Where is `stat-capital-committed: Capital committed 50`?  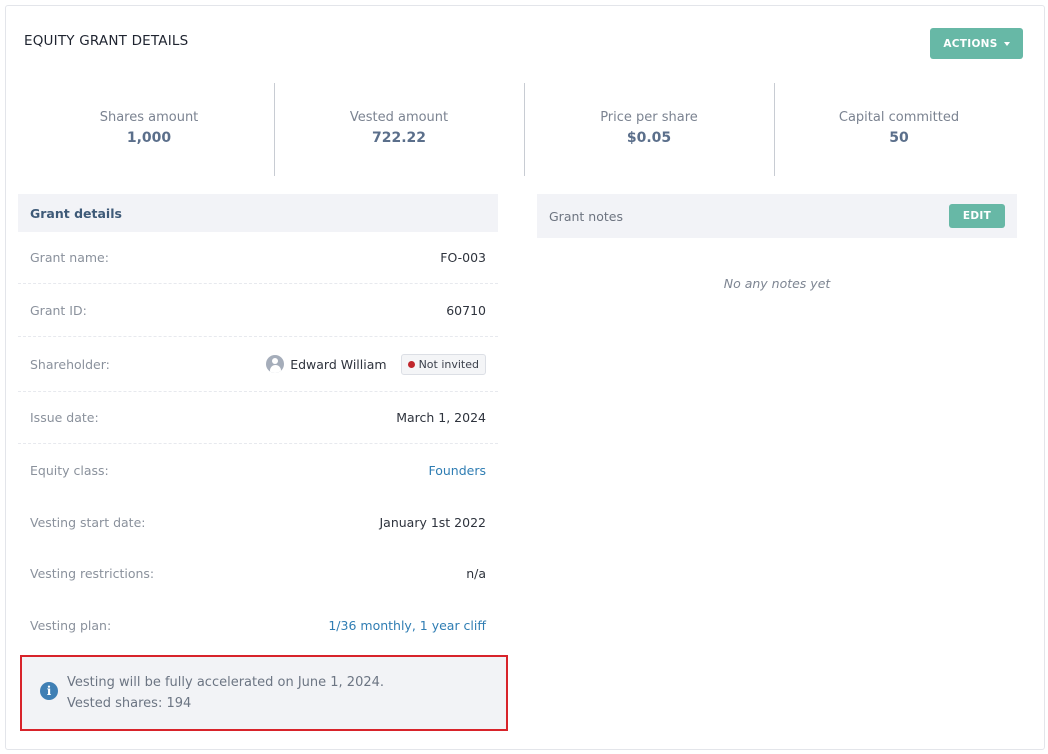 stat-capital-committed: Capital committed 50 is located at coordinates (899, 129).